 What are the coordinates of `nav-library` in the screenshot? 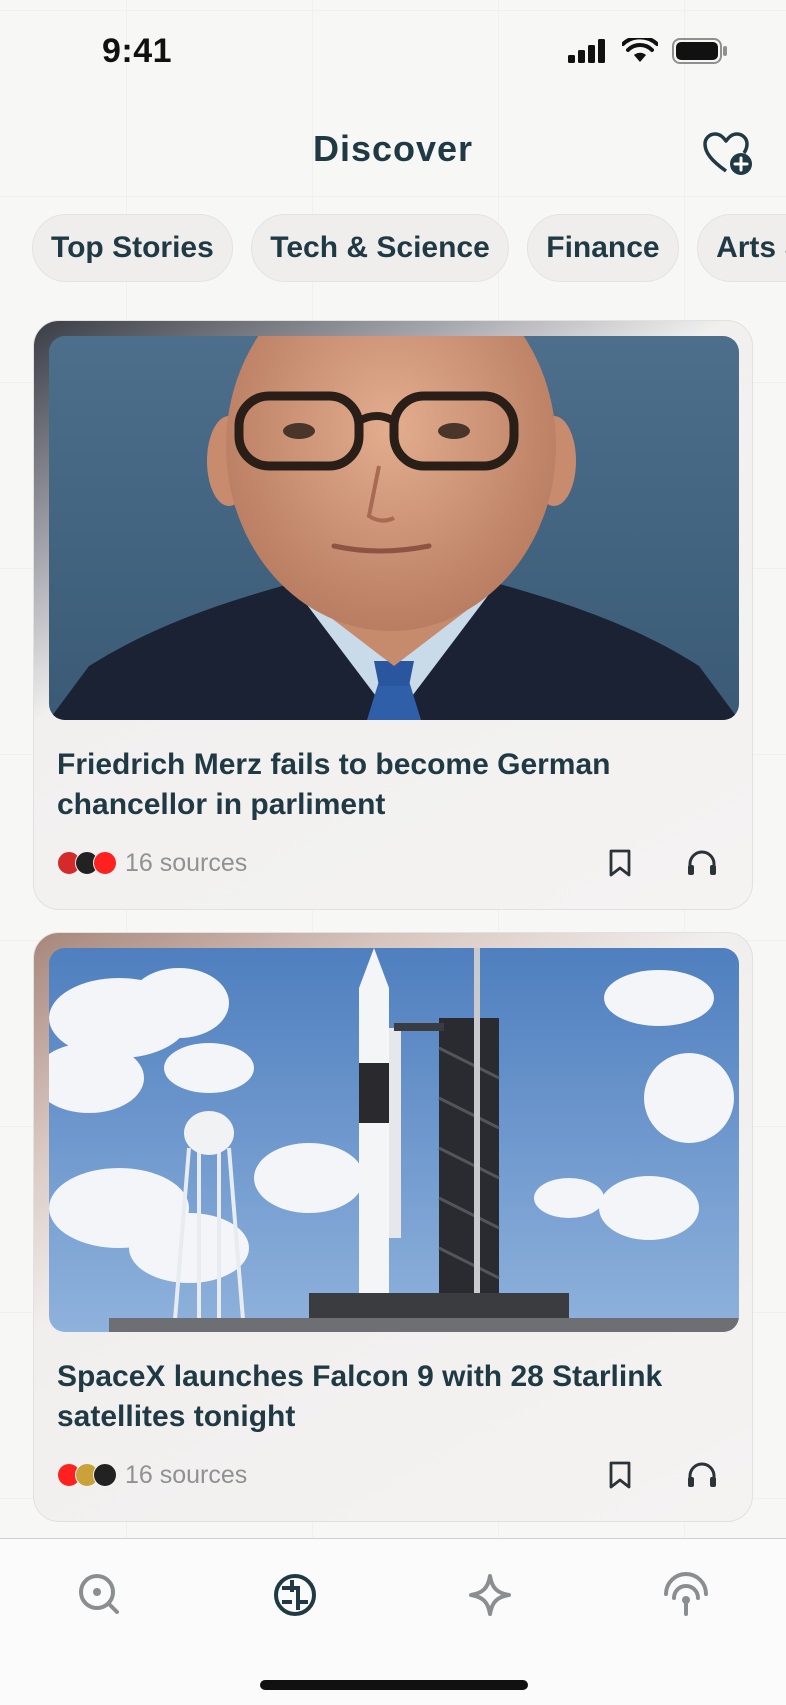 It's located at (686, 1595).